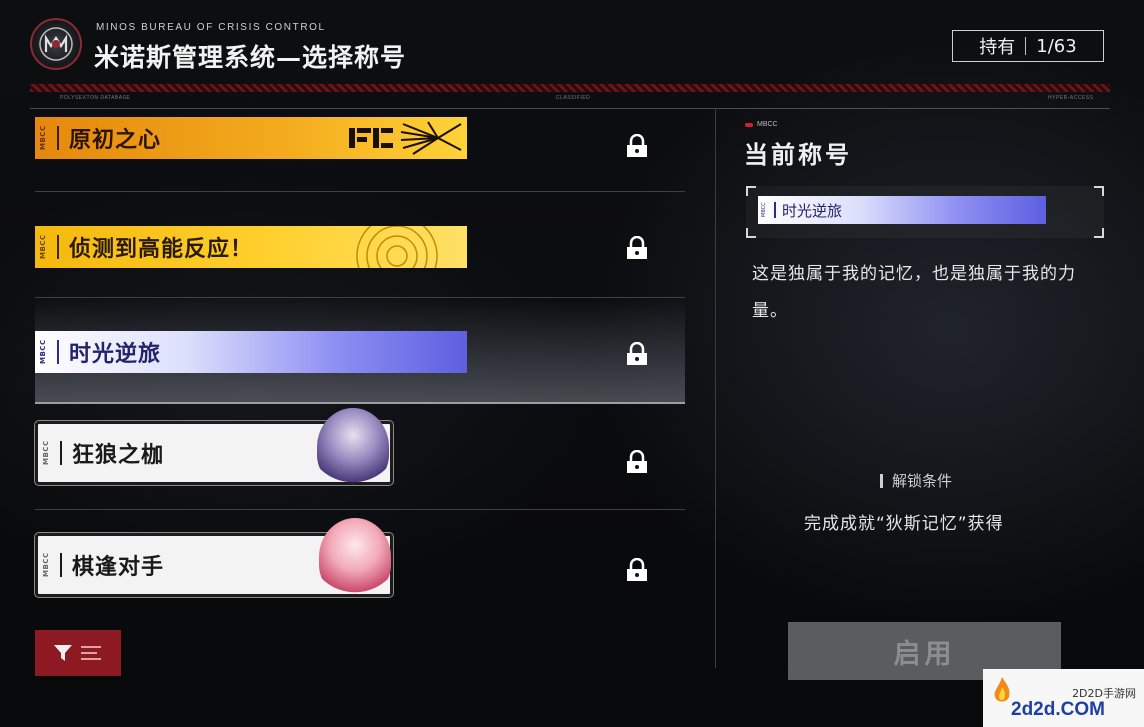  What do you see at coordinates (1058, 709) in the screenshot?
I see `watermark-en: 2d2d.COM` at bounding box center [1058, 709].